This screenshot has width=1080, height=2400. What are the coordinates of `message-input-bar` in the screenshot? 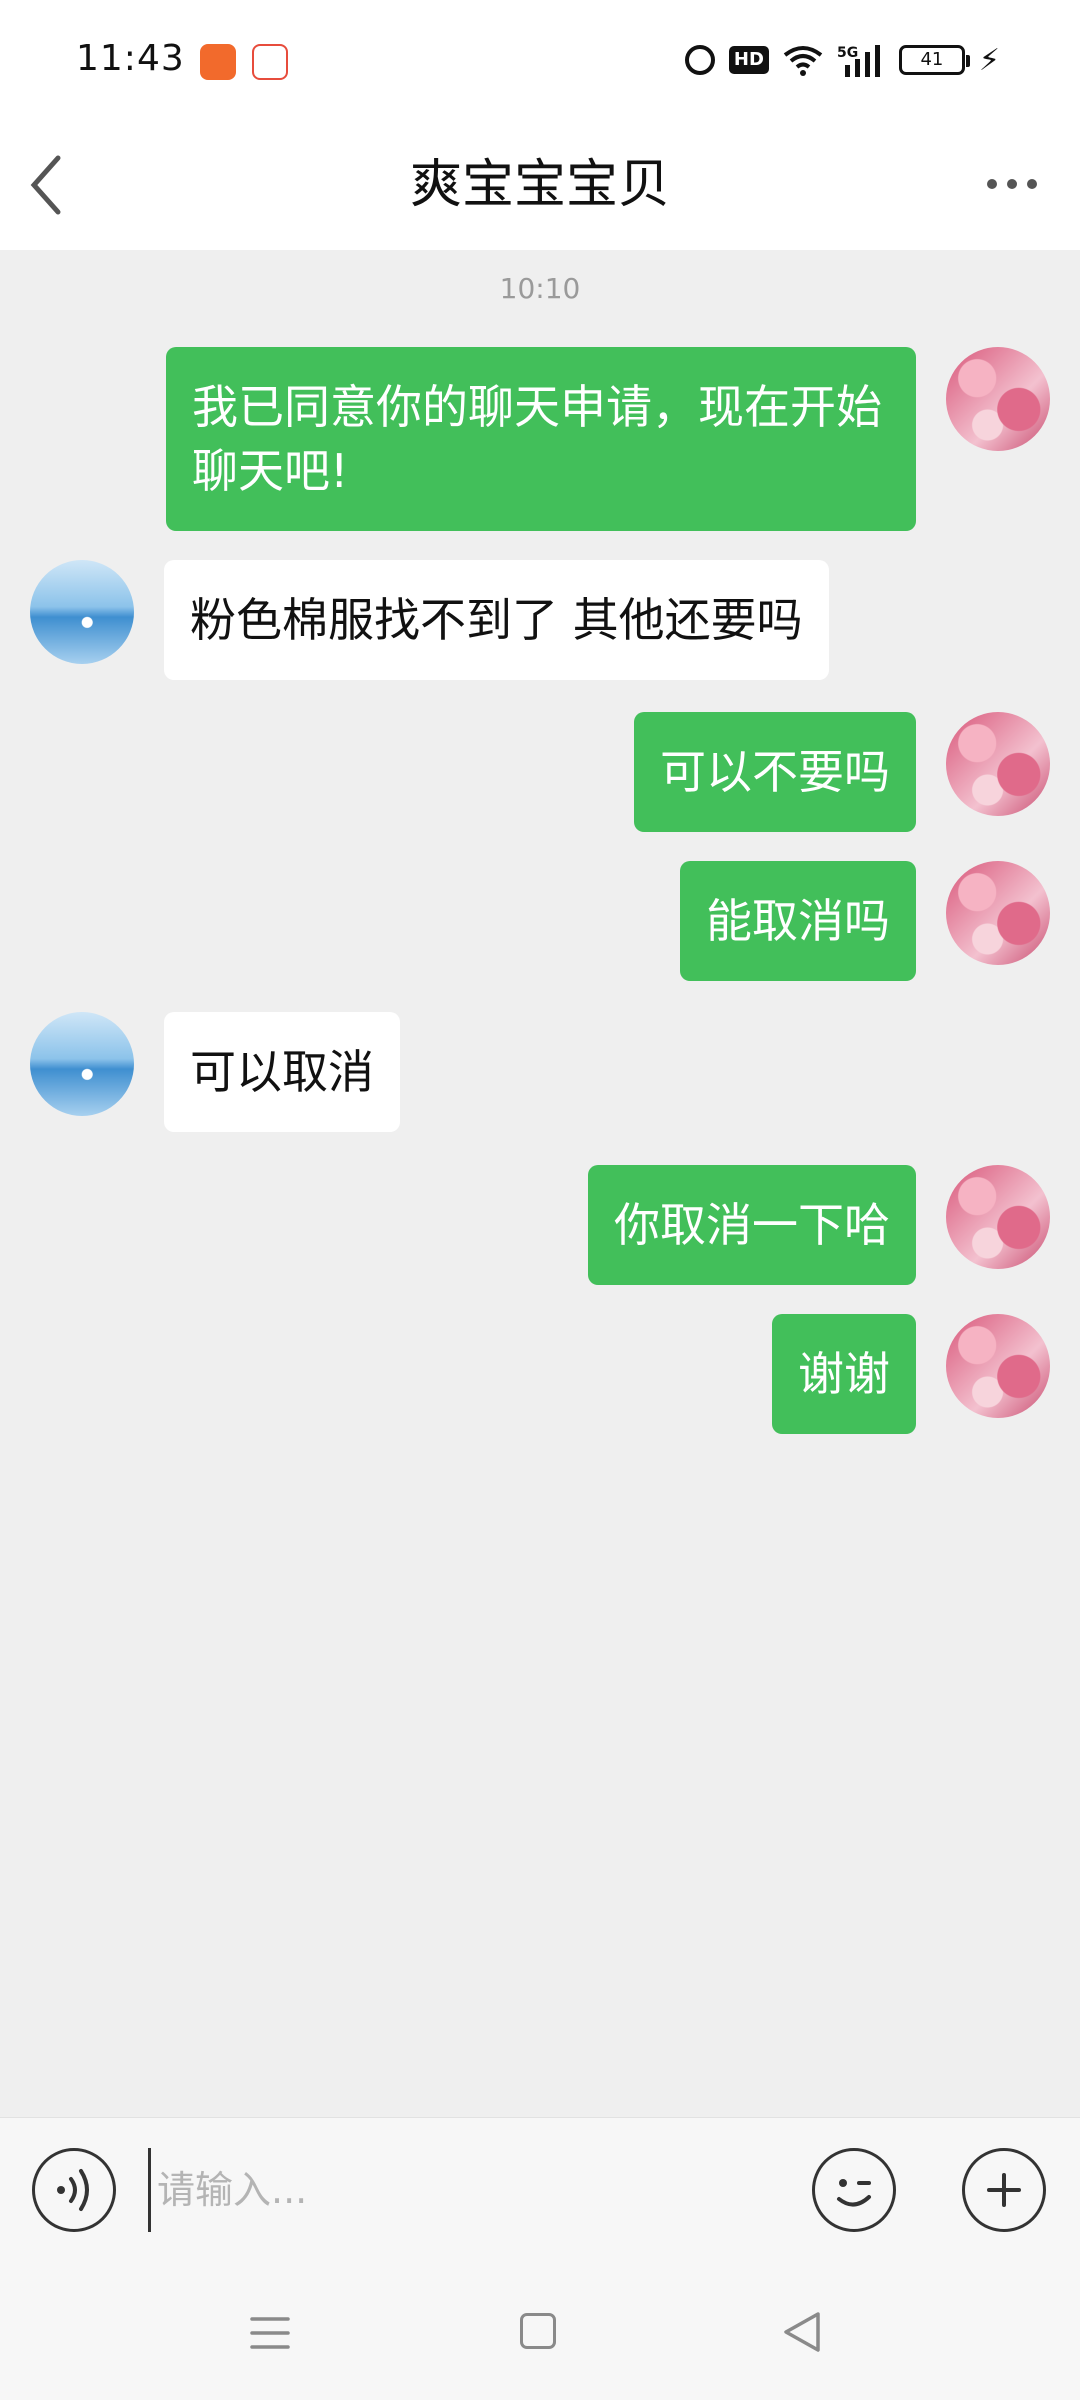 It's located at (540, 2192).